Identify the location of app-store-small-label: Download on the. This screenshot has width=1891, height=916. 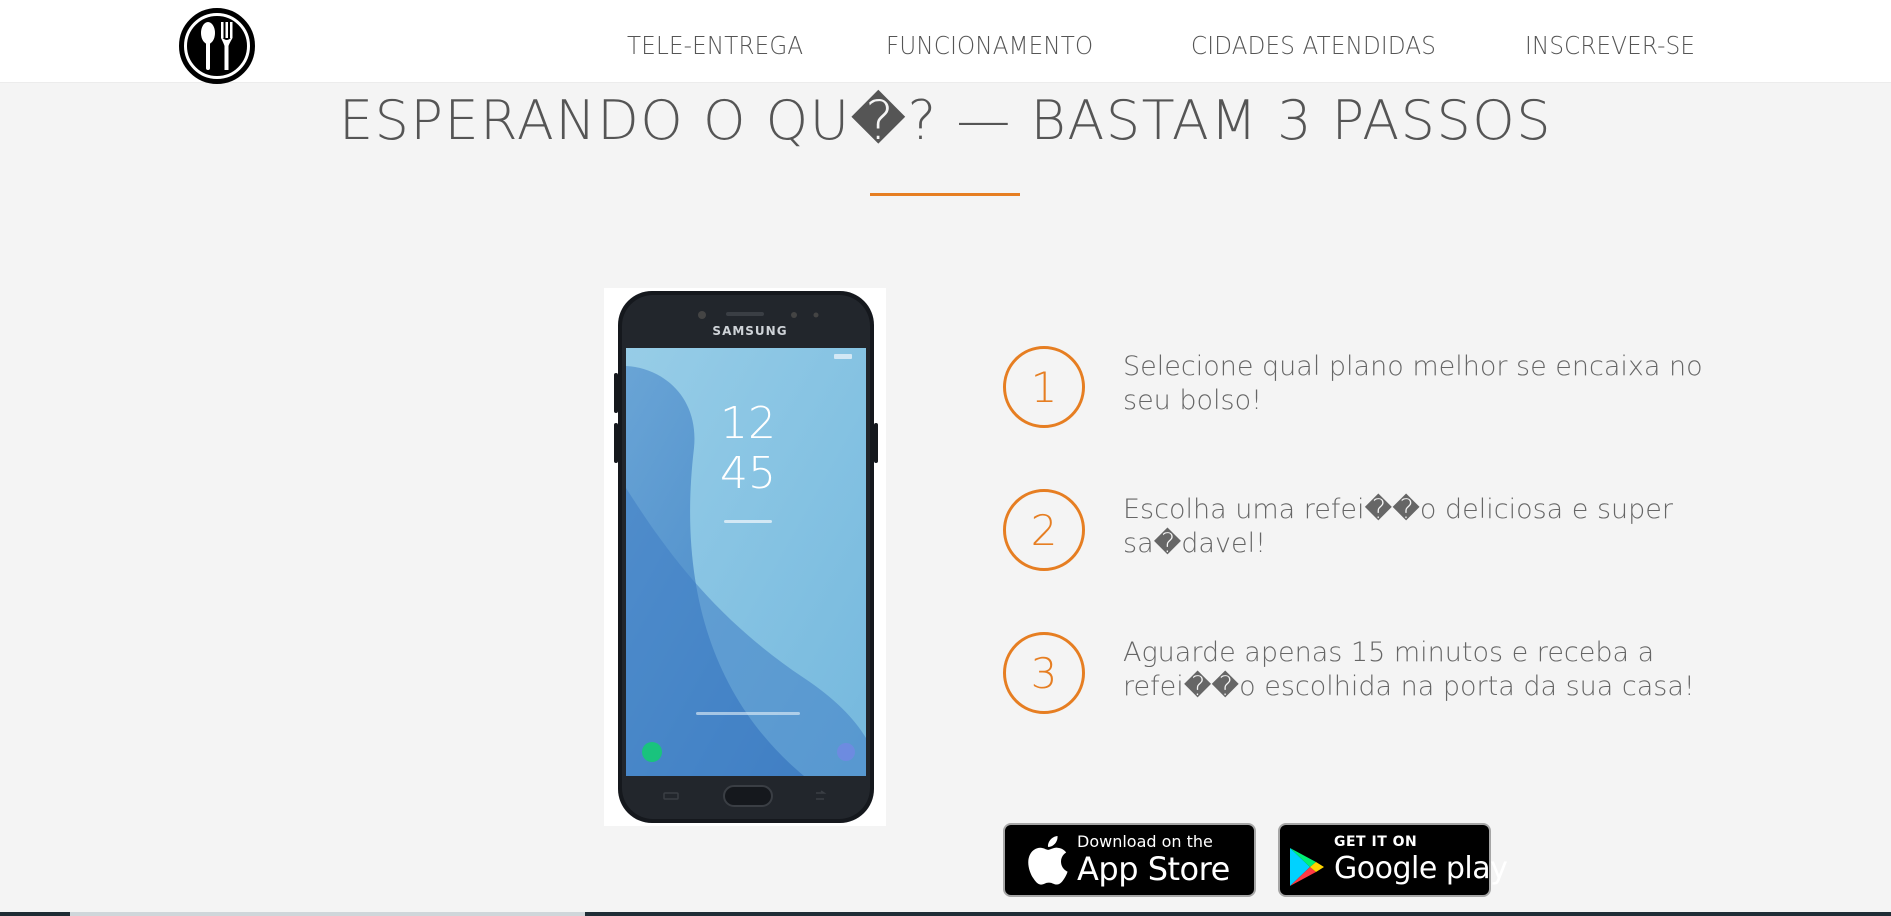
(1145, 841).